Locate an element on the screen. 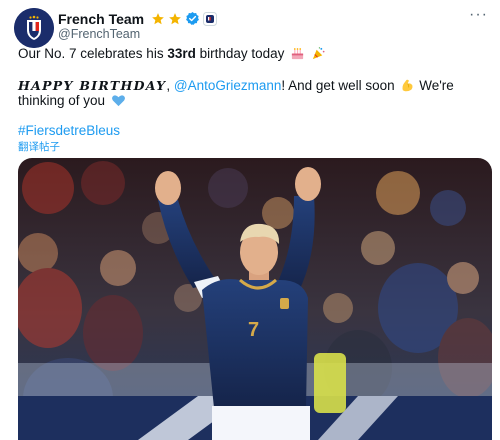  text-segment: thinking of you is located at coordinates (62, 100).